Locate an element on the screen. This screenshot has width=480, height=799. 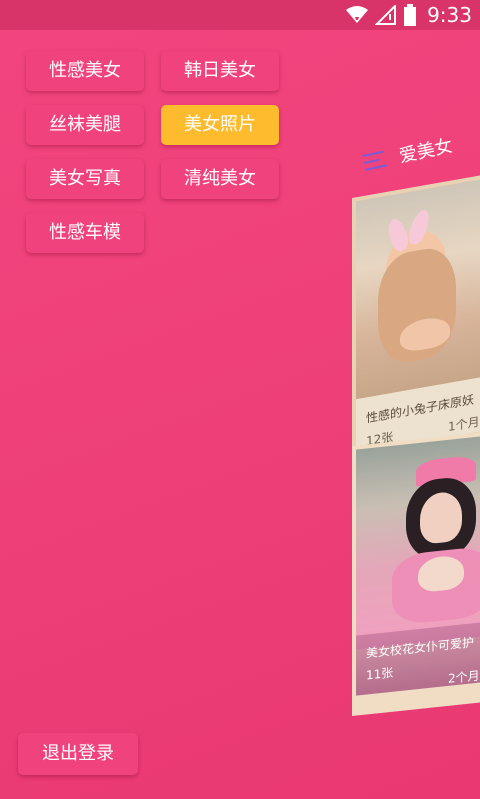
status-icons: 9:33 is located at coordinates (408, 15).